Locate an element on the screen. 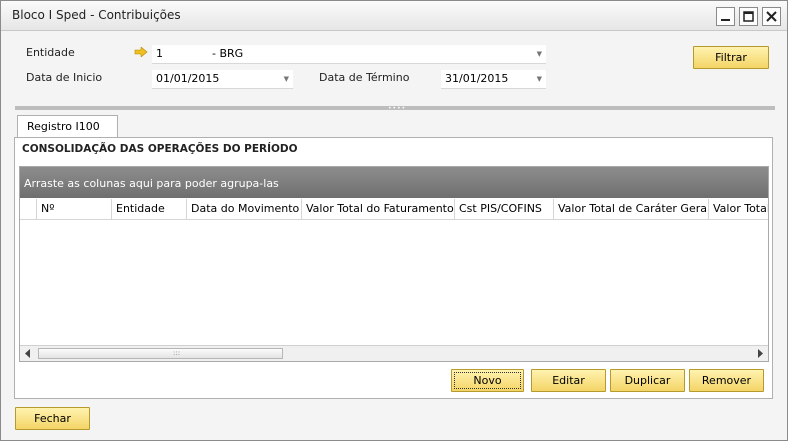 Image resolution: width=788 pixels, height=441 pixels. splitter-grip-icon: •••• is located at coordinates (397, 108).